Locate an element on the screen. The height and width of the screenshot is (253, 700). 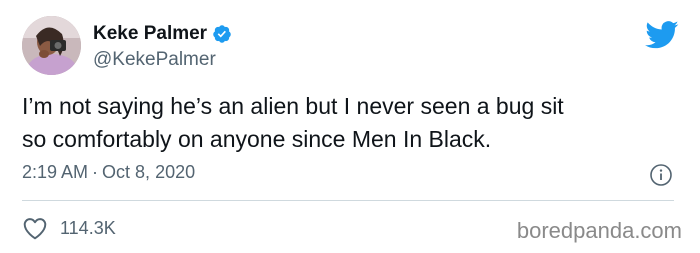
divider is located at coordinates (348, 200).